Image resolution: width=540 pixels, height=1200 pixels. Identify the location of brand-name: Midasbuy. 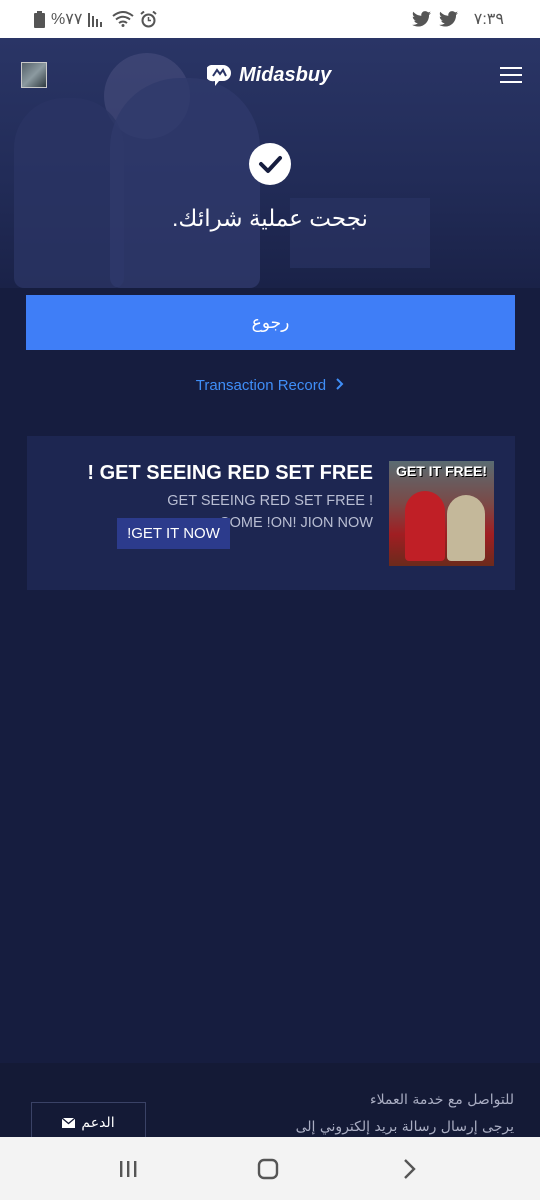
(285, 74).